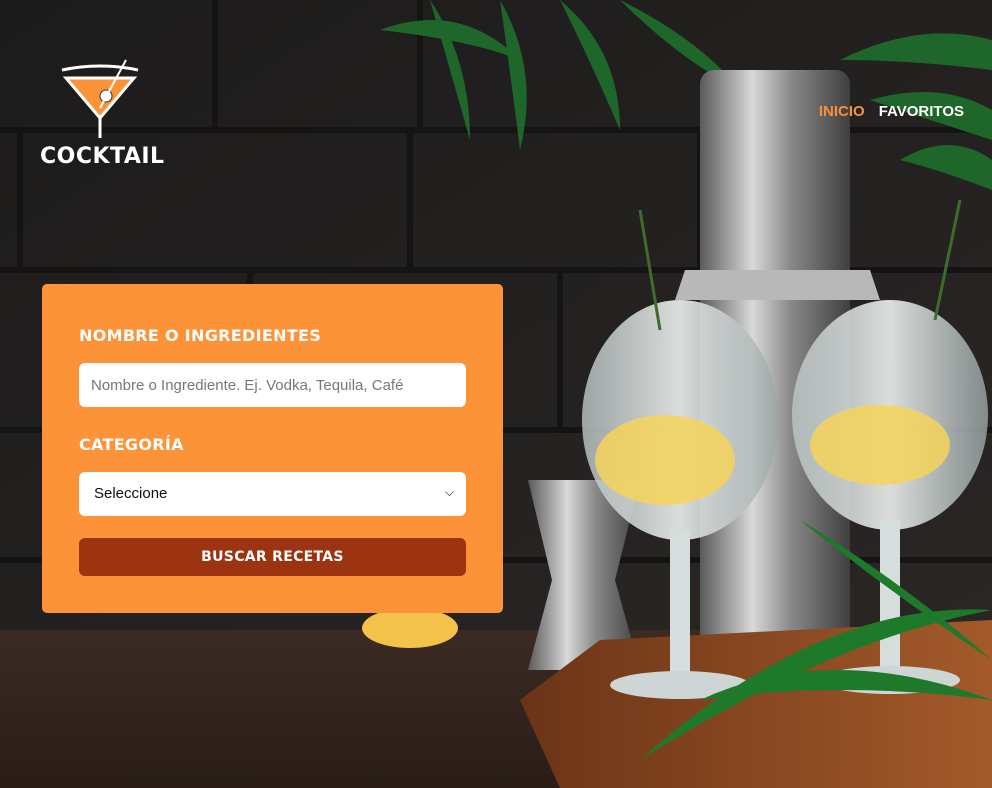  Describe the element at coordinates (100, 98) in the screenshot. I see `martini-glass-icon` at that location.